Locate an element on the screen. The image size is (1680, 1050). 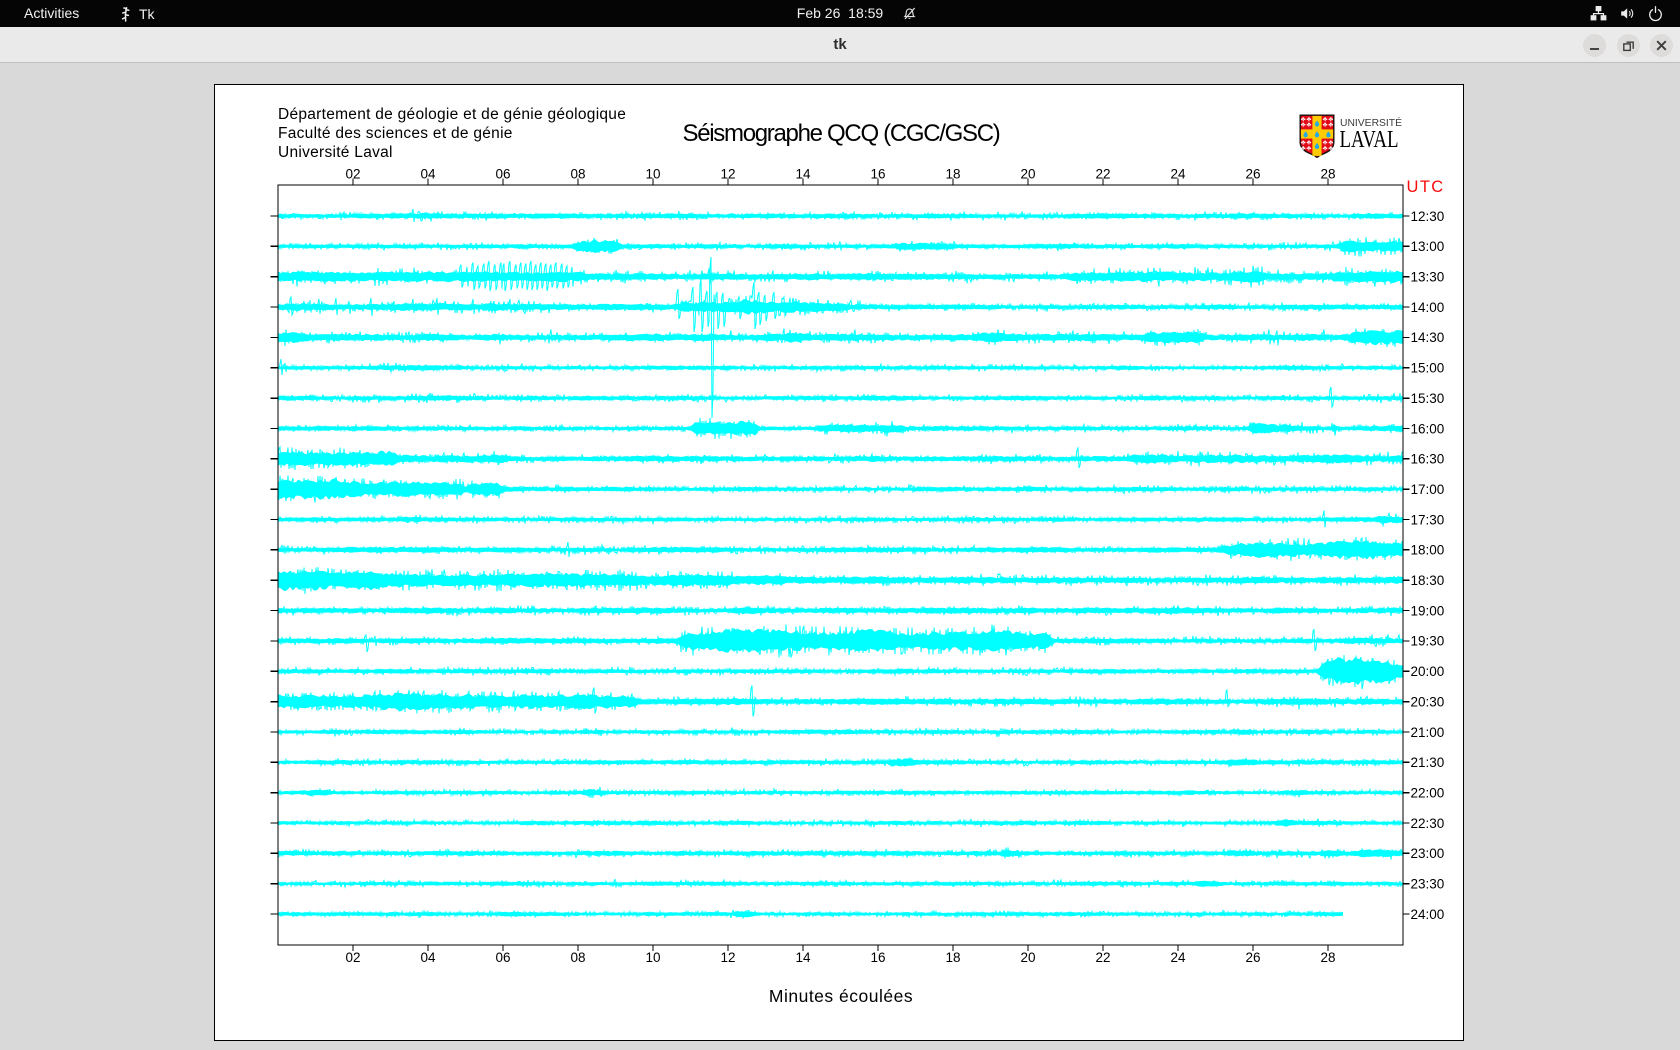
svg-text: 20:30 is located at coordinates (1428, 701).